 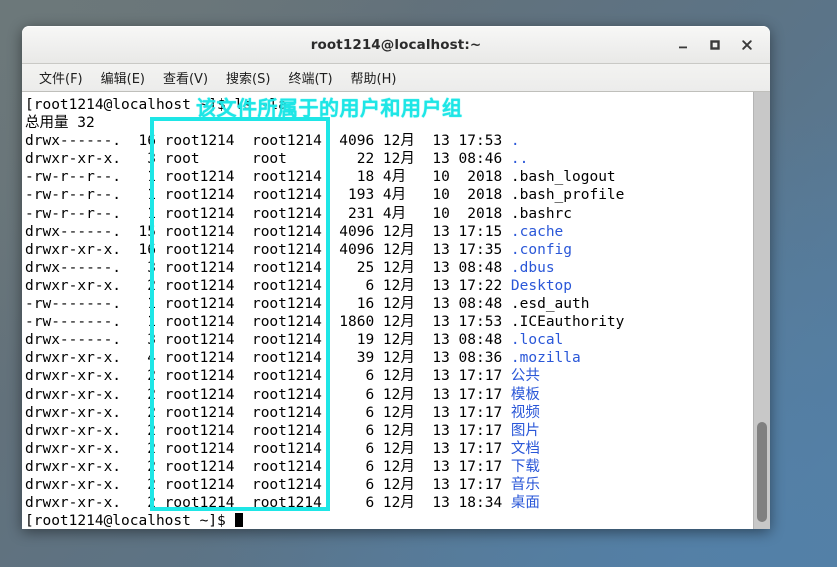 I want to click on directory-name: 图片, so click(x=525, y=430).